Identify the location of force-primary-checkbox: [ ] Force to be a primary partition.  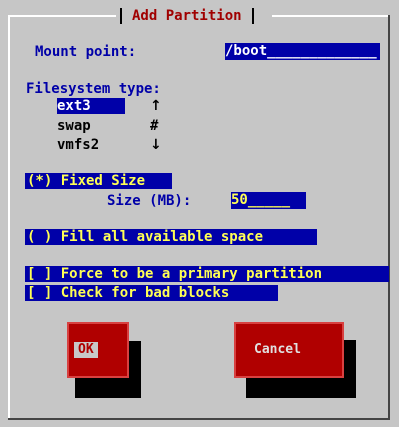
(207, 274).